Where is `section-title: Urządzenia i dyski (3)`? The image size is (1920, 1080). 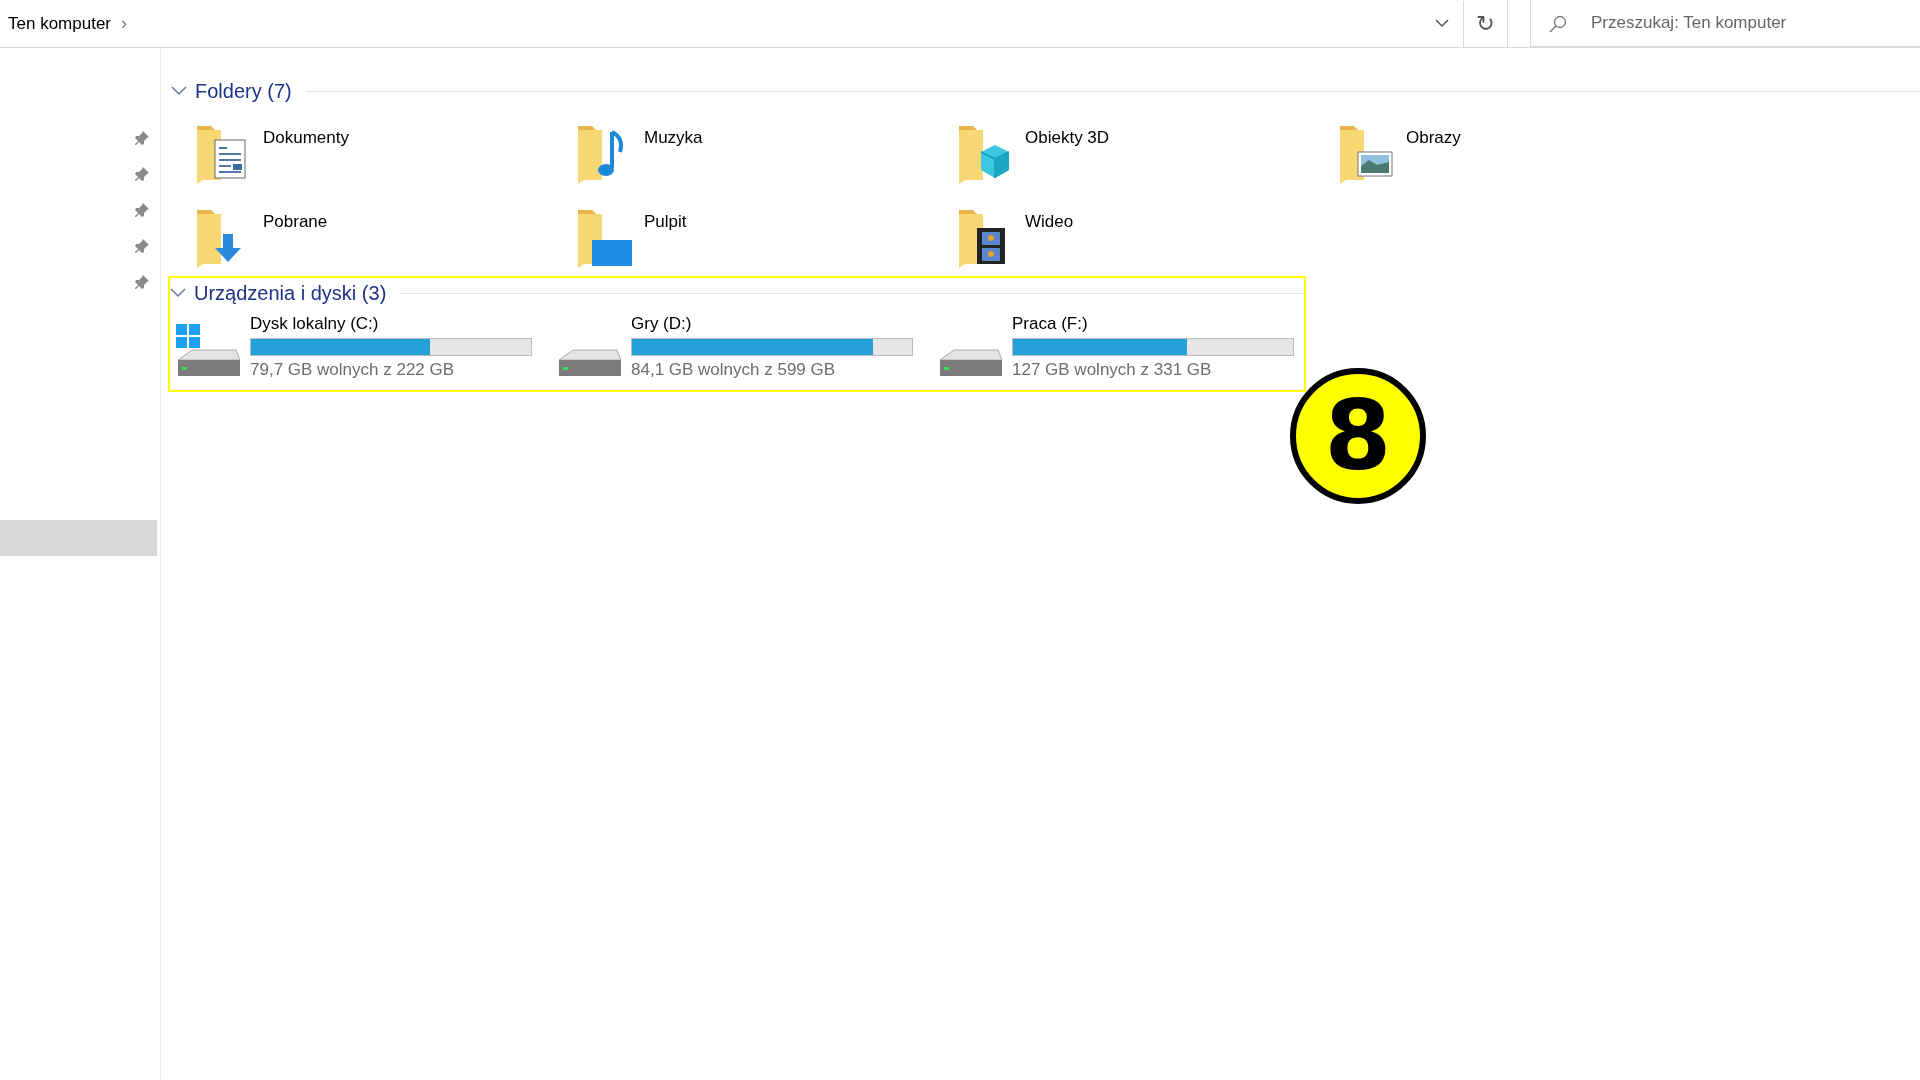 section-title: Urządzenia i dyski (3) is located at coordinates (290, 293).